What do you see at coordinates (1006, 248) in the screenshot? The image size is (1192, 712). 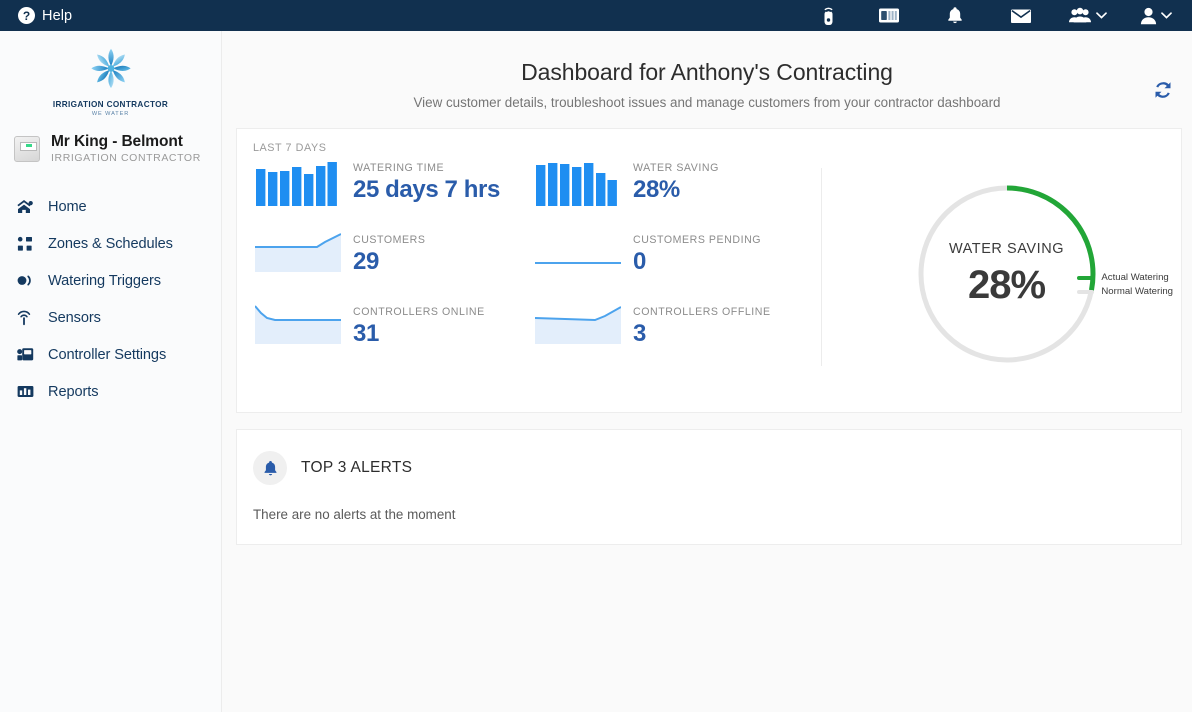 I see `gauge-label: WATER SAVING` at bounding box center [1006, 248].